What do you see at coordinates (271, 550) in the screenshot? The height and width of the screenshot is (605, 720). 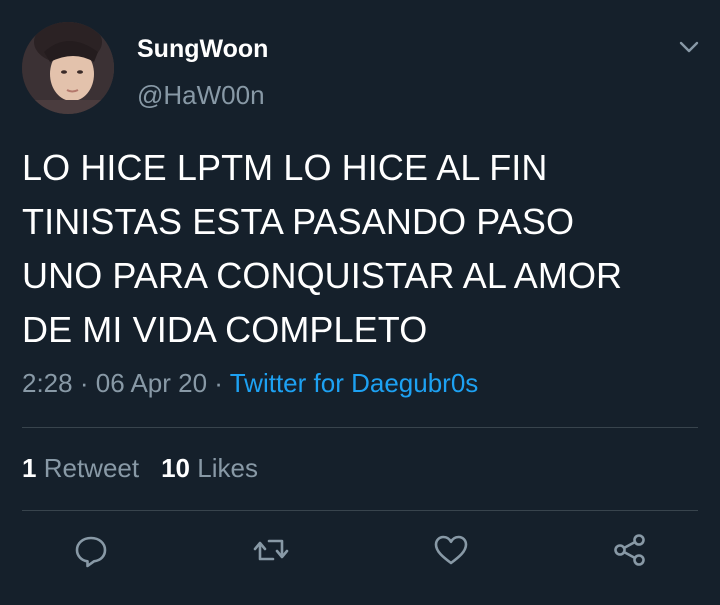 I see `retweet-icon` at bounding box center [271, 550].